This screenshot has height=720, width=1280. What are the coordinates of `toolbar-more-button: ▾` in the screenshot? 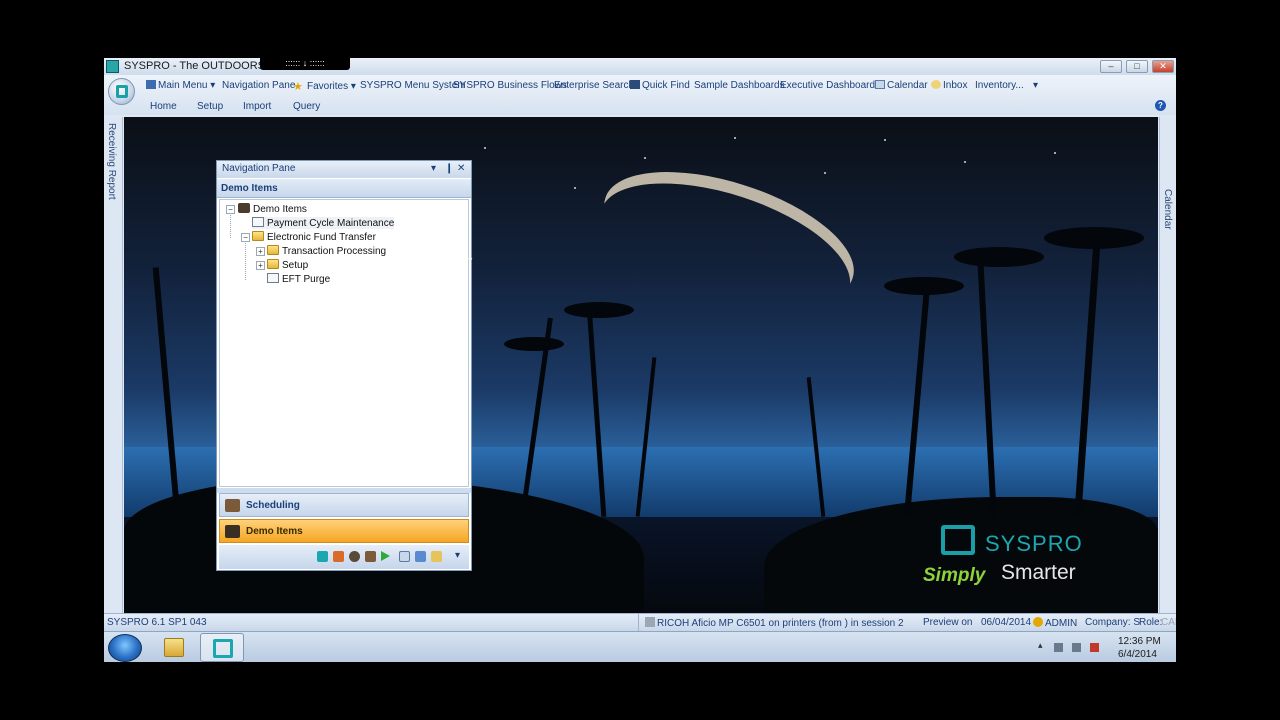 It's located at (1035, 85).